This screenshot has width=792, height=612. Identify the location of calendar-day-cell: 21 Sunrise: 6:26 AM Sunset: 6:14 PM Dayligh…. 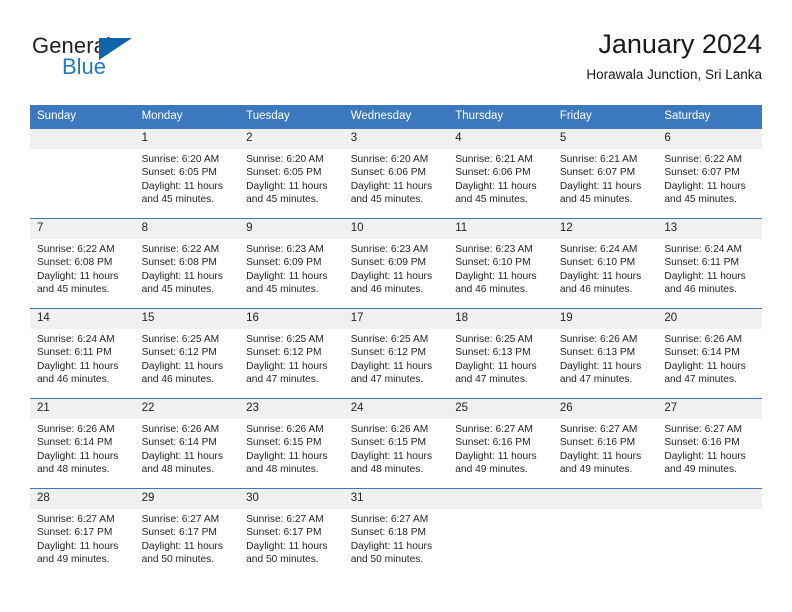
(82, 443).